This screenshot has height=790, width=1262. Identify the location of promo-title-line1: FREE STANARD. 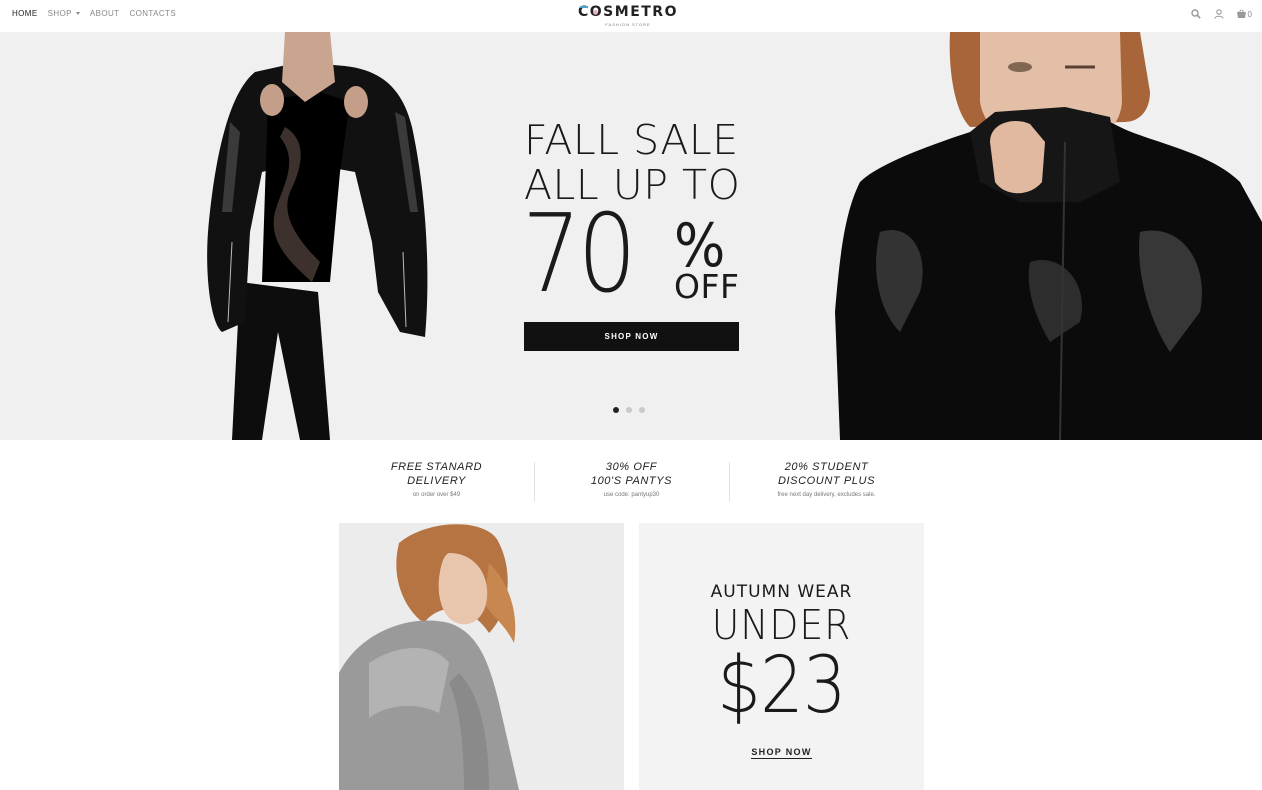
(436, 467).